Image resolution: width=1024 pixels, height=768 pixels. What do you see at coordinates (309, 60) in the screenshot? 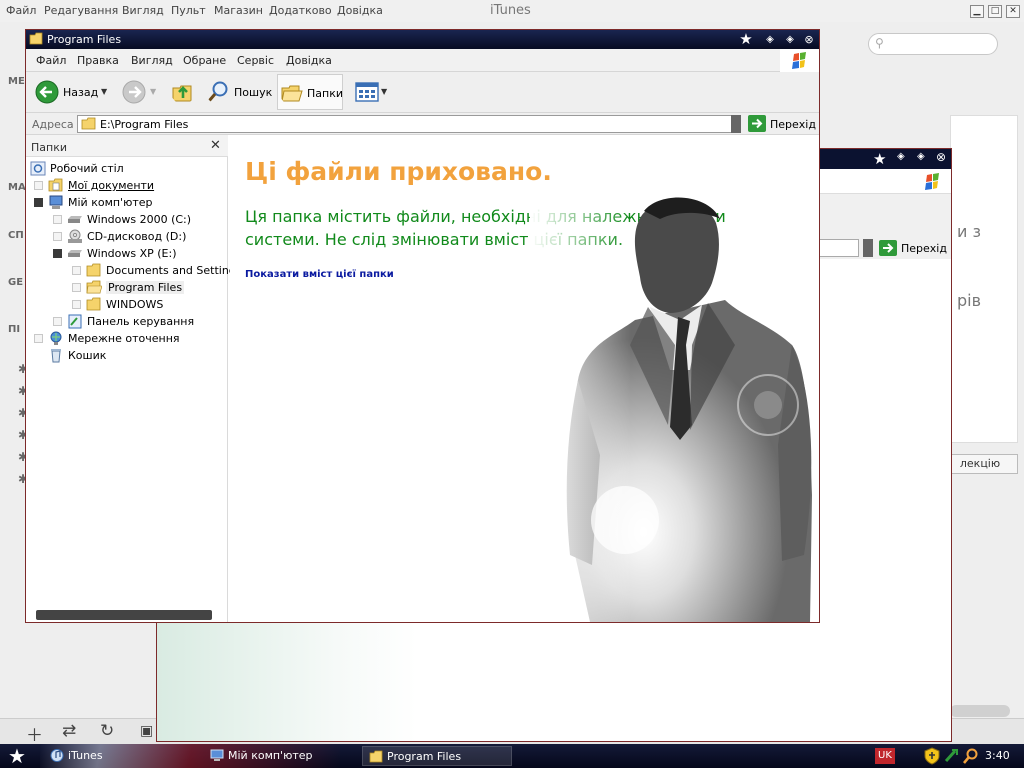
I see `menu-help: Довідка` at bounding box center [309, 60].